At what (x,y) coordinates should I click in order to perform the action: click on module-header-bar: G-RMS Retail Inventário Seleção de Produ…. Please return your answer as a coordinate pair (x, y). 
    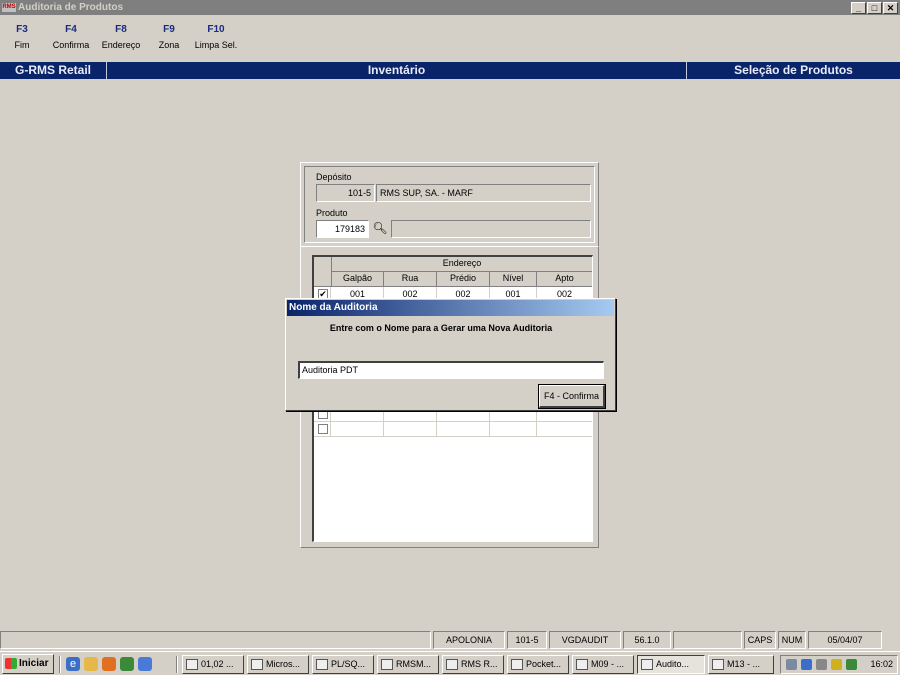
    Looking at the image, I should click on (450, 70).